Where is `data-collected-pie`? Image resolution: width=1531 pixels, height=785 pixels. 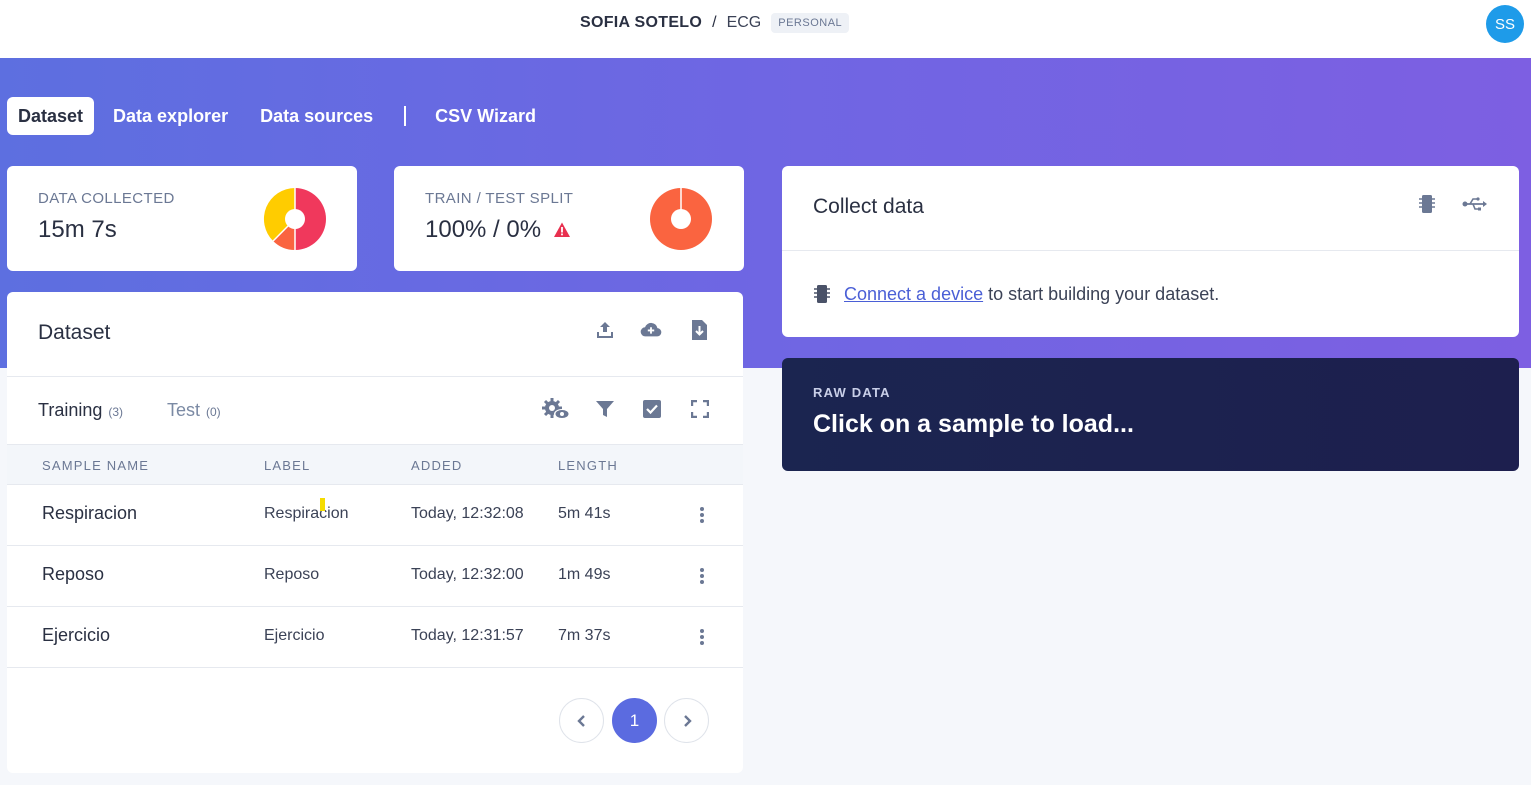
data-collected-pie is located at coordinates (294, 219).